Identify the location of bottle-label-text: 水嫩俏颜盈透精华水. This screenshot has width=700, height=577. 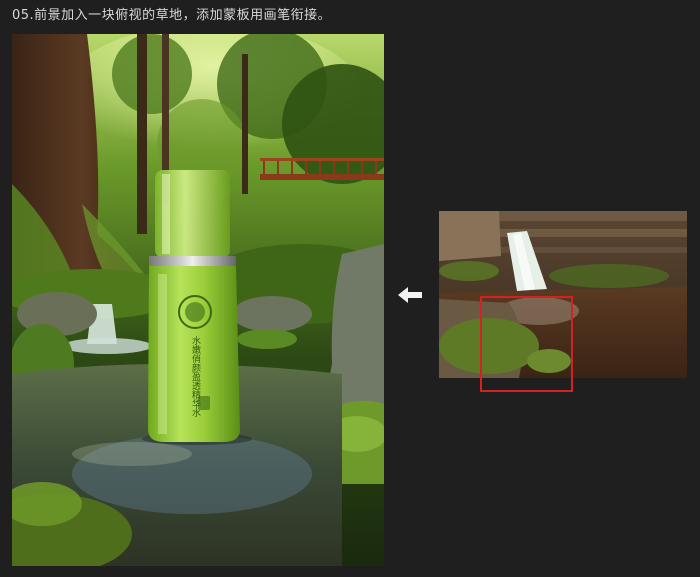
(195, 376).